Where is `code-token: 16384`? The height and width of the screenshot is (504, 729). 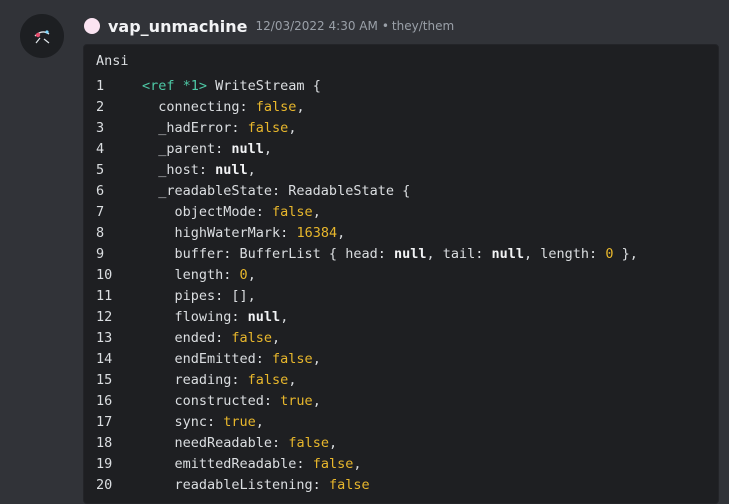 code-token: 16384 is located at coordinates (317, 233).